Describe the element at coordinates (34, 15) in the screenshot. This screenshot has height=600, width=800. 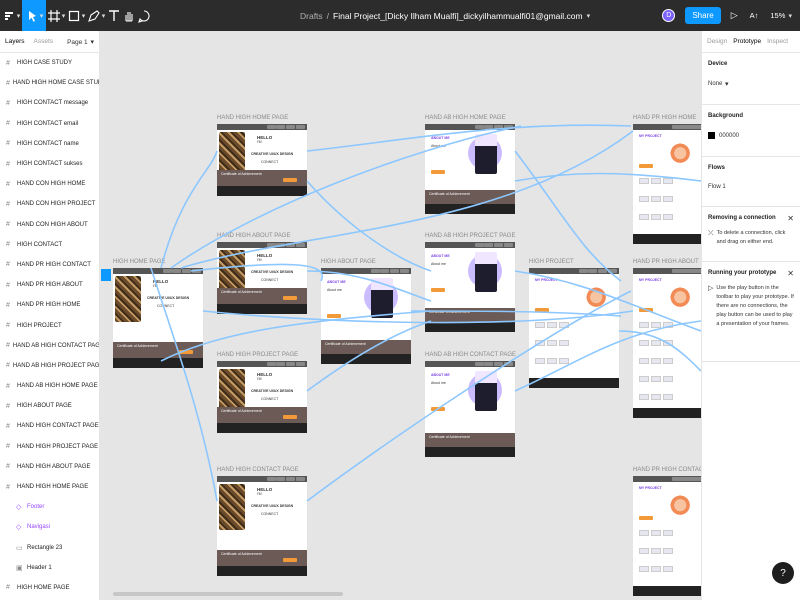
I see `move-tool-icon: ▾` at that location.